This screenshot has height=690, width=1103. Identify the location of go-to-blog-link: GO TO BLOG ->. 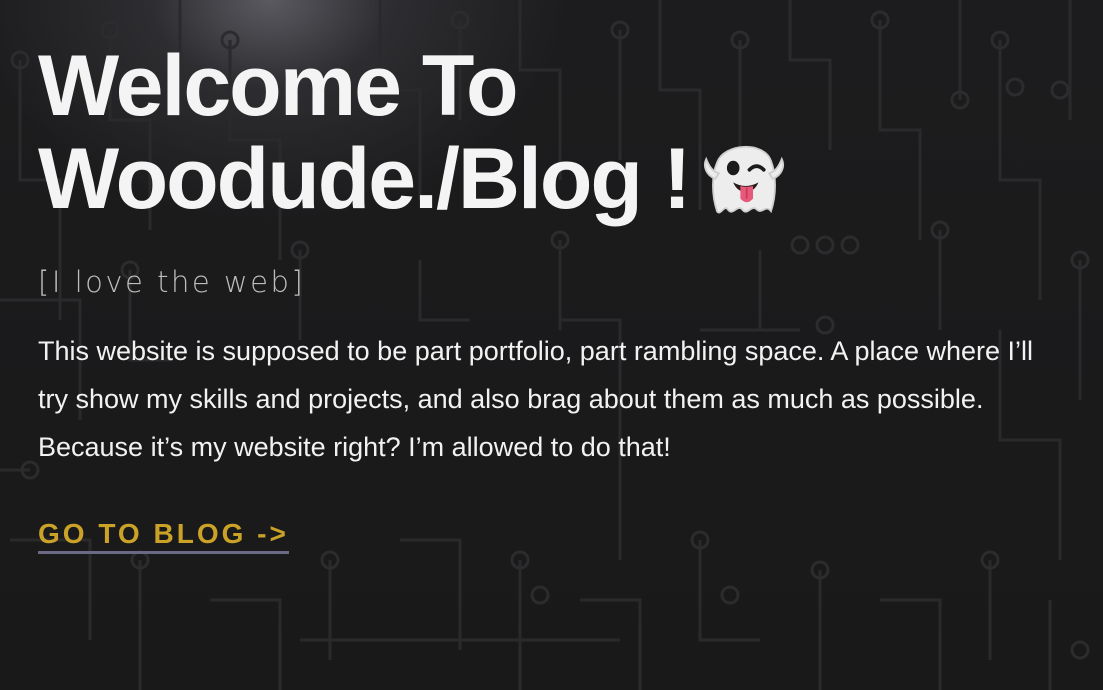
(163, 536).